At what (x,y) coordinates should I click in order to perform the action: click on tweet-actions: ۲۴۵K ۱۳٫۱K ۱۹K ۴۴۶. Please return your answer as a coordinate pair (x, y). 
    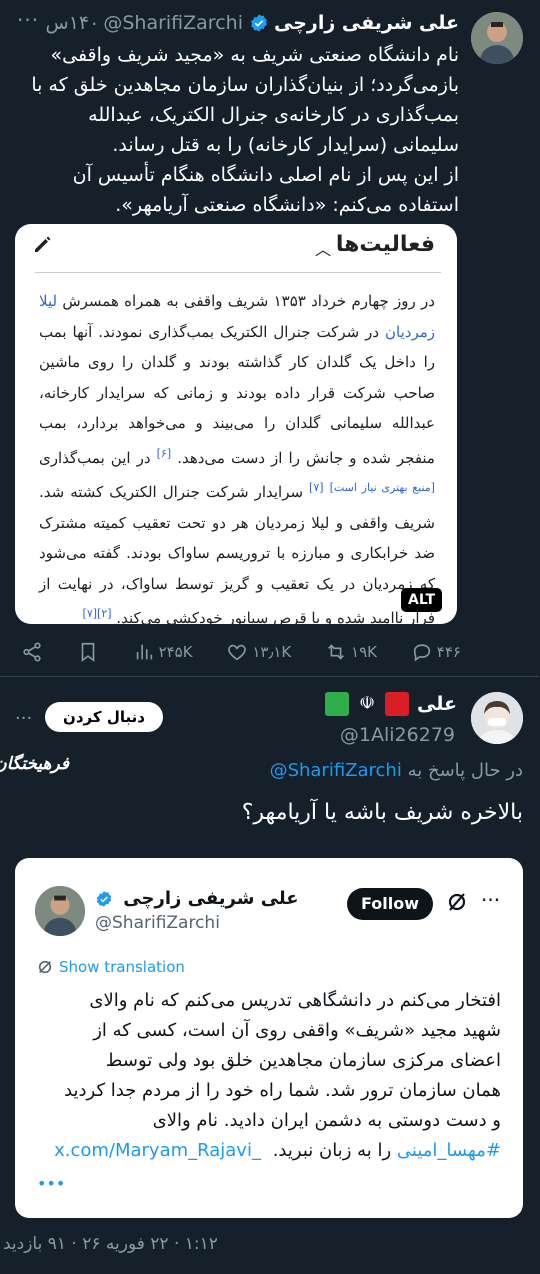
    Looking at the image, I should click on (242, 652).